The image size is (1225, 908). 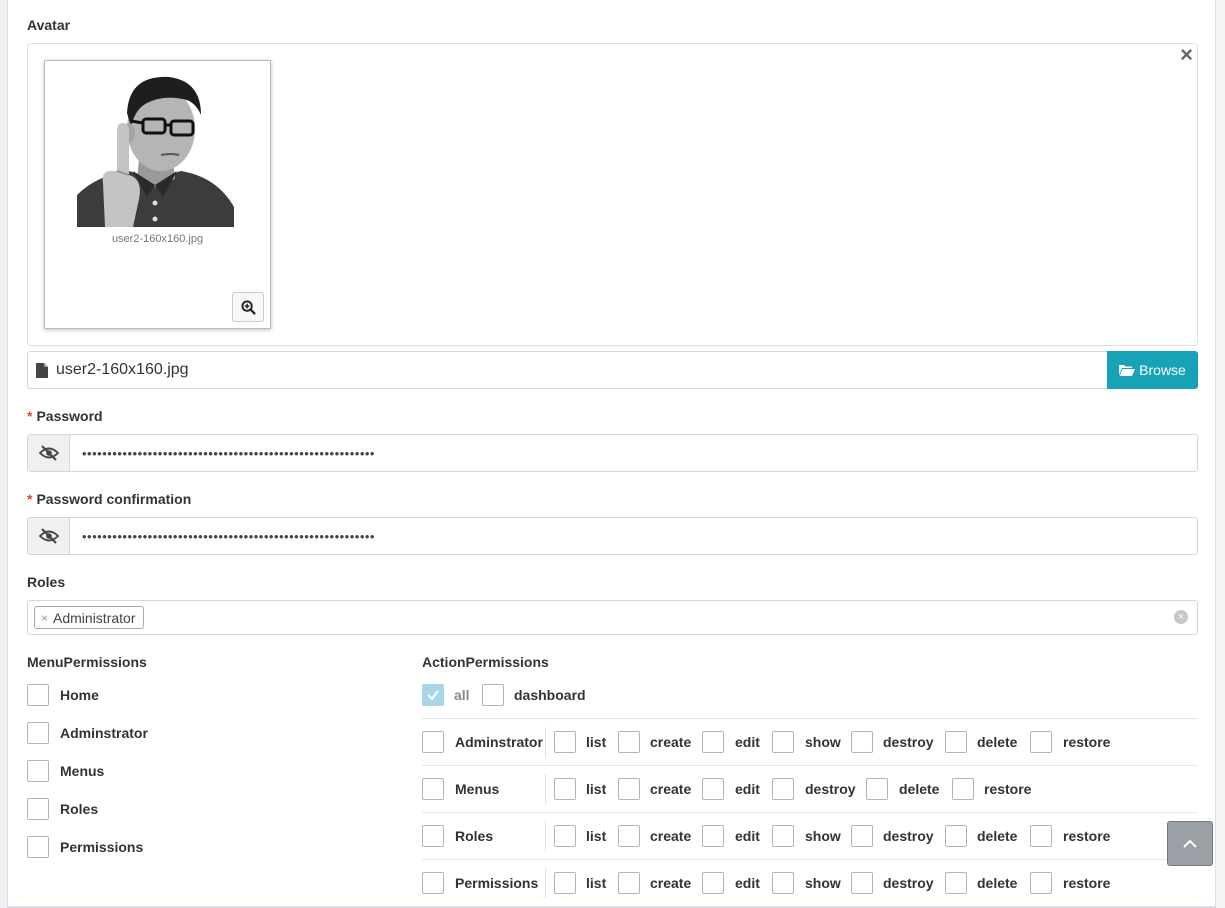 I want to click on menu-permission-label-adminstrator: Adminstrator, so click(x=104, y=733).